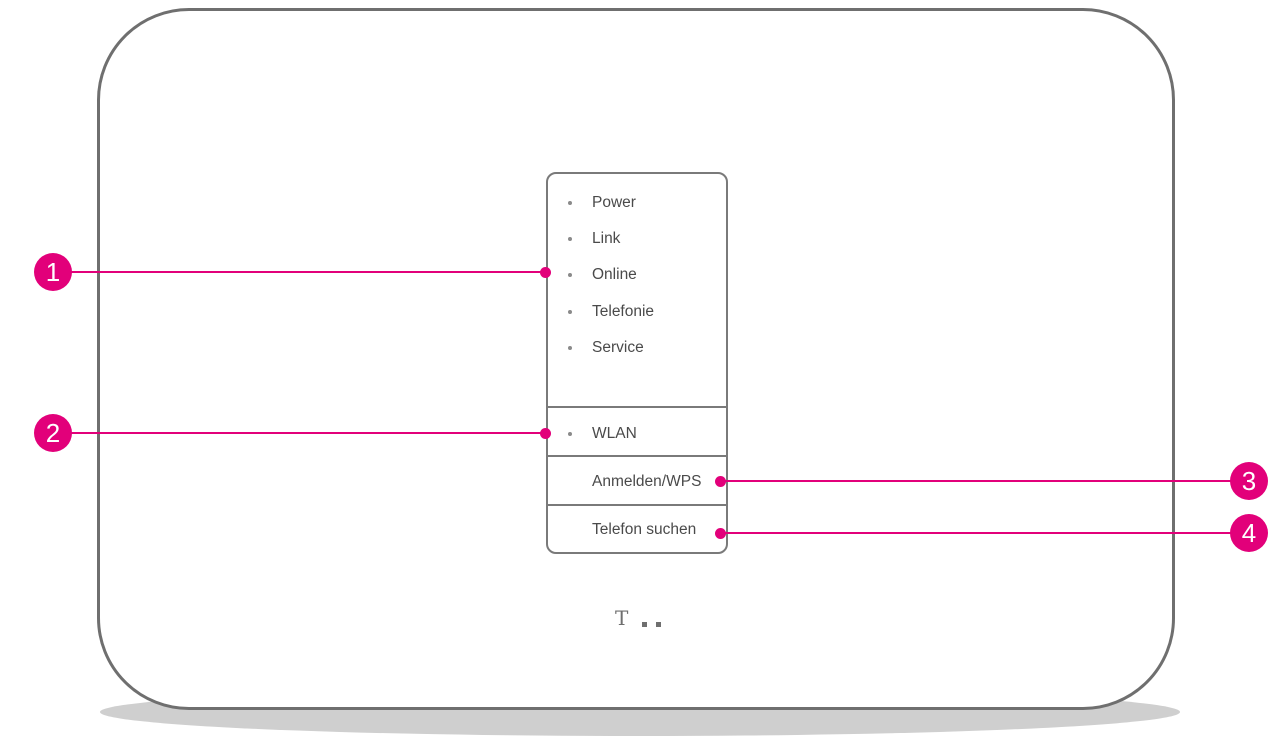  Describe the element at coordinates (614, 202) in the screenshot. I see `led-label-power: Power` at that location.